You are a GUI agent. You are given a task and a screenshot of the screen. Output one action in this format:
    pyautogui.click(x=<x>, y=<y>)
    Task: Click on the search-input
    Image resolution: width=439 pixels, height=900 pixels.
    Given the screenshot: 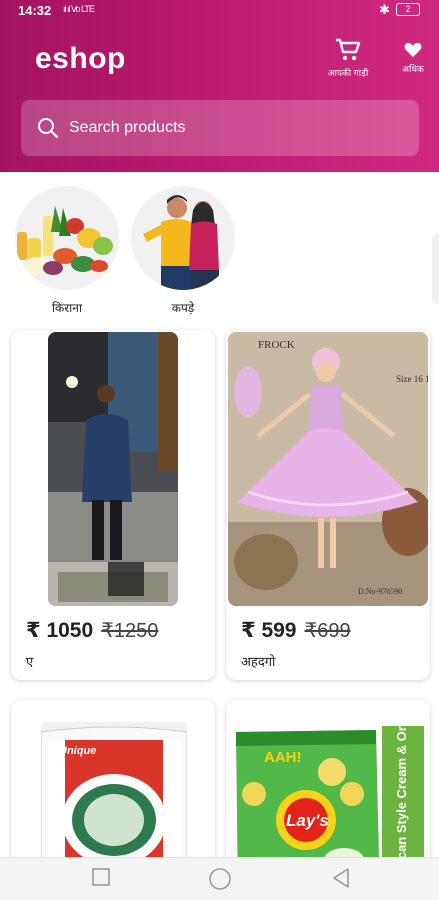 What is the action you would take?
    pyautogui.click(x=219, y=128)
    